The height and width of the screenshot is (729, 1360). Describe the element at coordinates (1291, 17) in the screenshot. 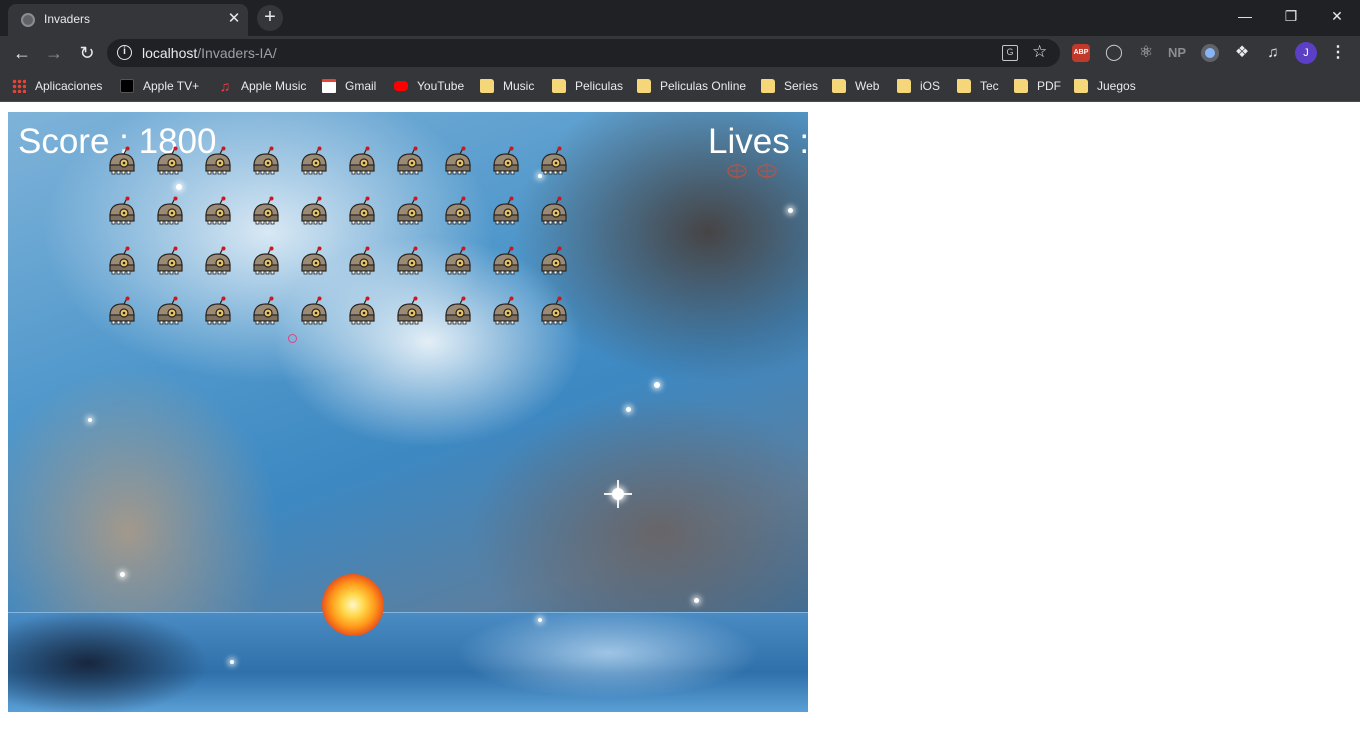

I see `restore-button: ❐` at that location.